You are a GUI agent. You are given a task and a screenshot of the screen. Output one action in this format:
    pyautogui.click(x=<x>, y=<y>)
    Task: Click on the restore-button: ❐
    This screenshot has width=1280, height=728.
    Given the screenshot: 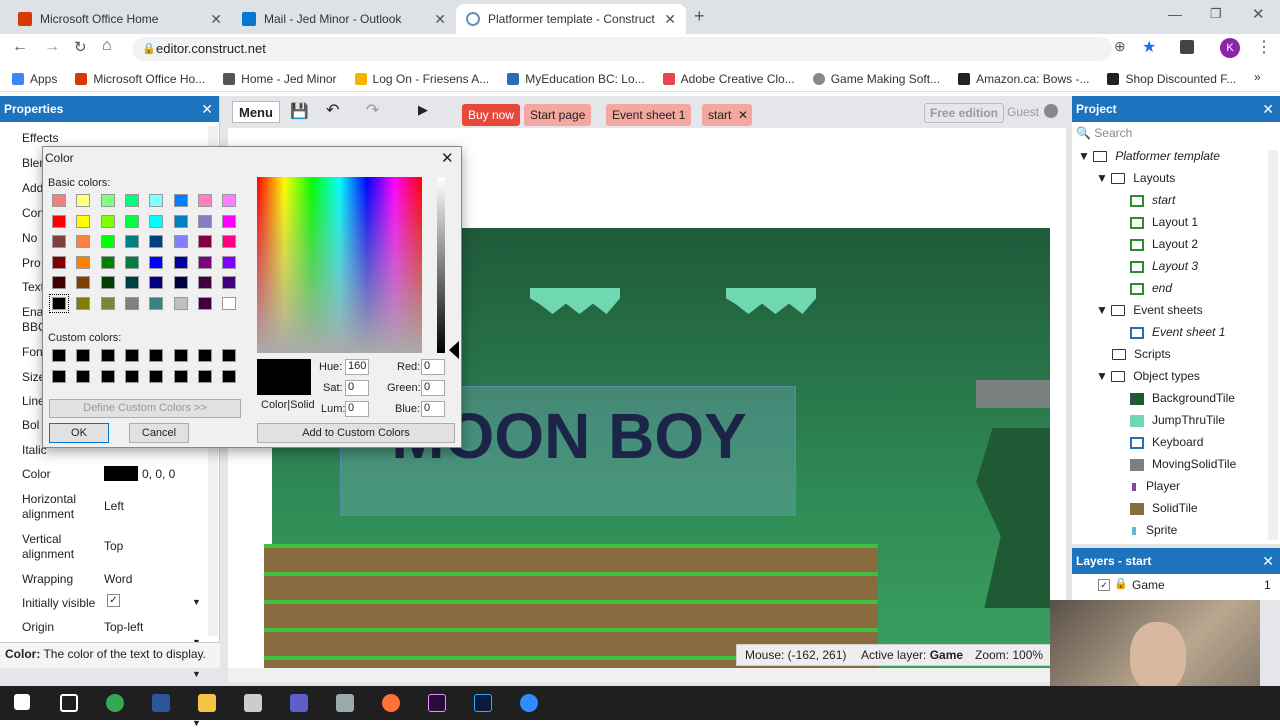 What is the action you would take?
    pyautogui.click(x=1216, y=14)
    